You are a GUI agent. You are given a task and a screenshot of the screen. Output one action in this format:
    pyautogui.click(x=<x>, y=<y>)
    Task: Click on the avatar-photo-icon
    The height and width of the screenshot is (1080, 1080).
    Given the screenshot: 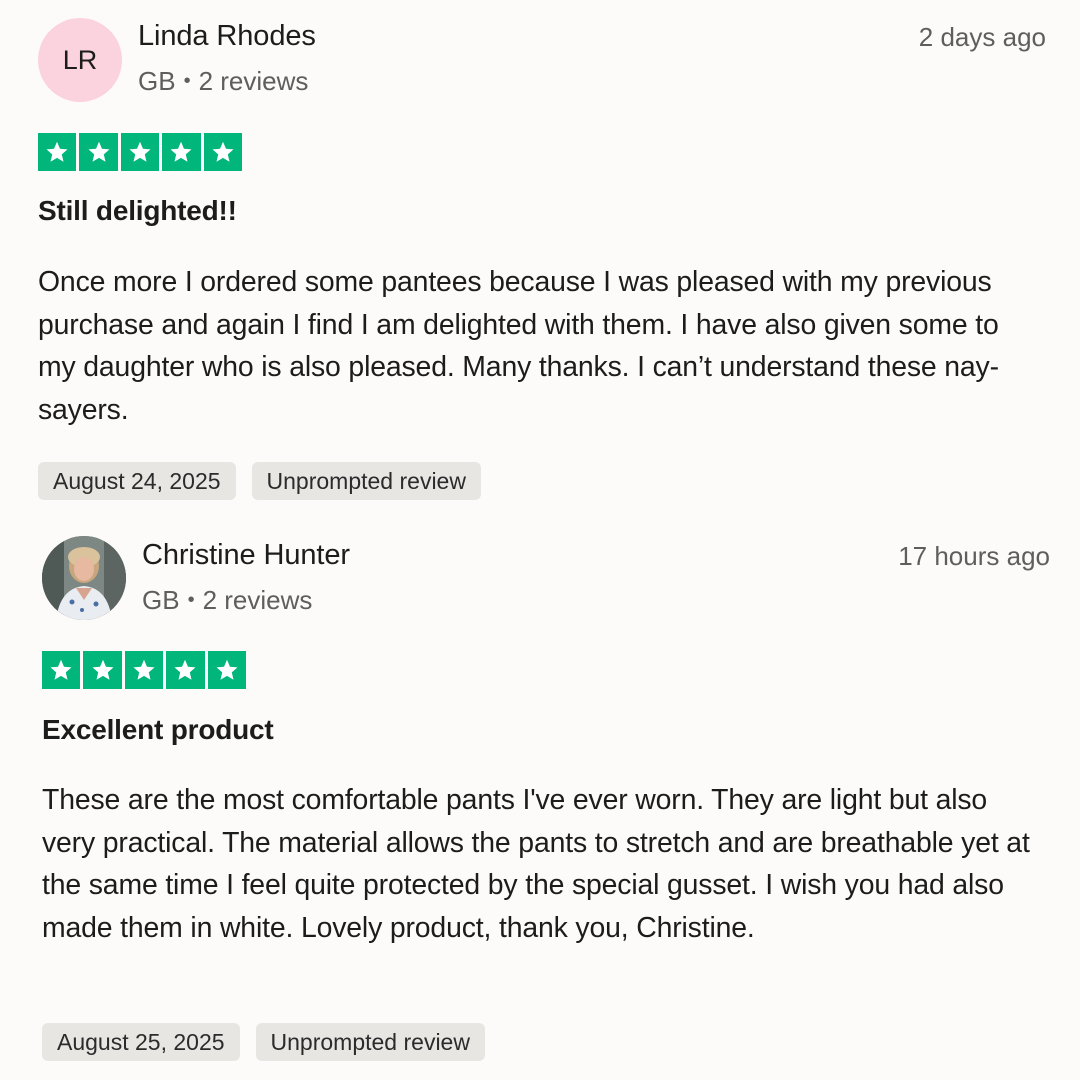 What is the action you would take?
    pyautogui.click(x=84, y=578)
    